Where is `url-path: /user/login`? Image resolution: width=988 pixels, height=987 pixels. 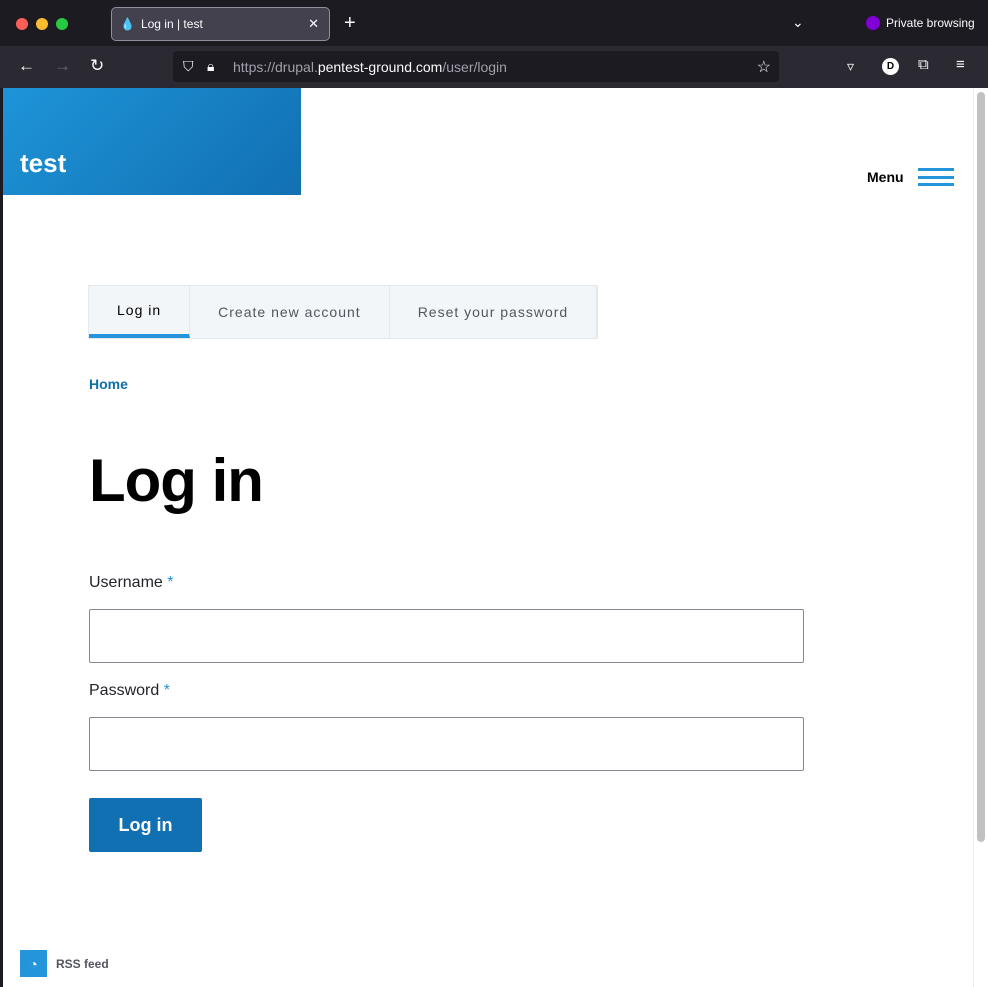 url-path: /user/login is located at coordinates (474, 66).